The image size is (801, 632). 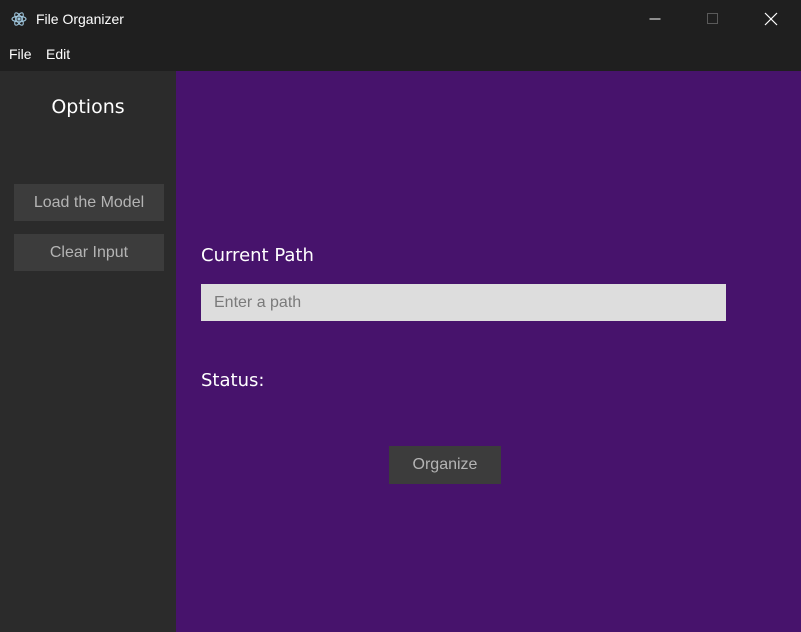 I want to click on close-icon, so click(x=771, y=19).